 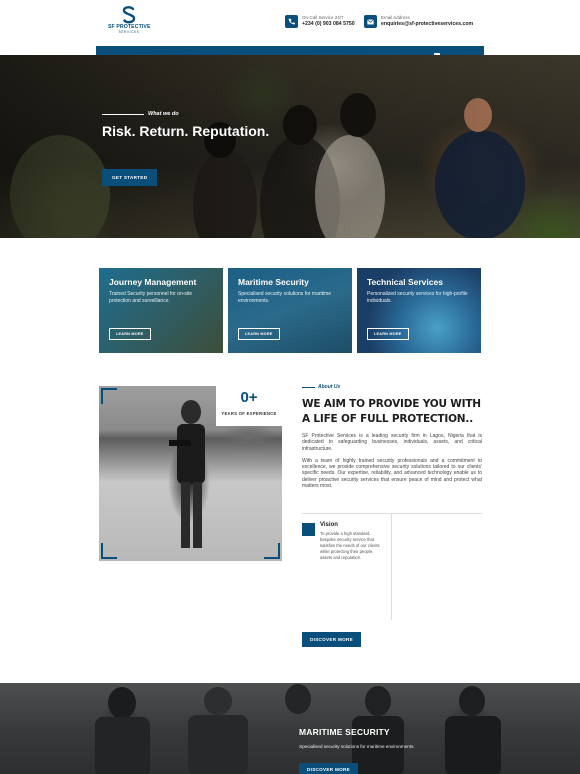 What do you see at coordinates (130, 177) in the screenshot?
I see `get-started-button: GET STARTED` at bounding box center [130, 177].